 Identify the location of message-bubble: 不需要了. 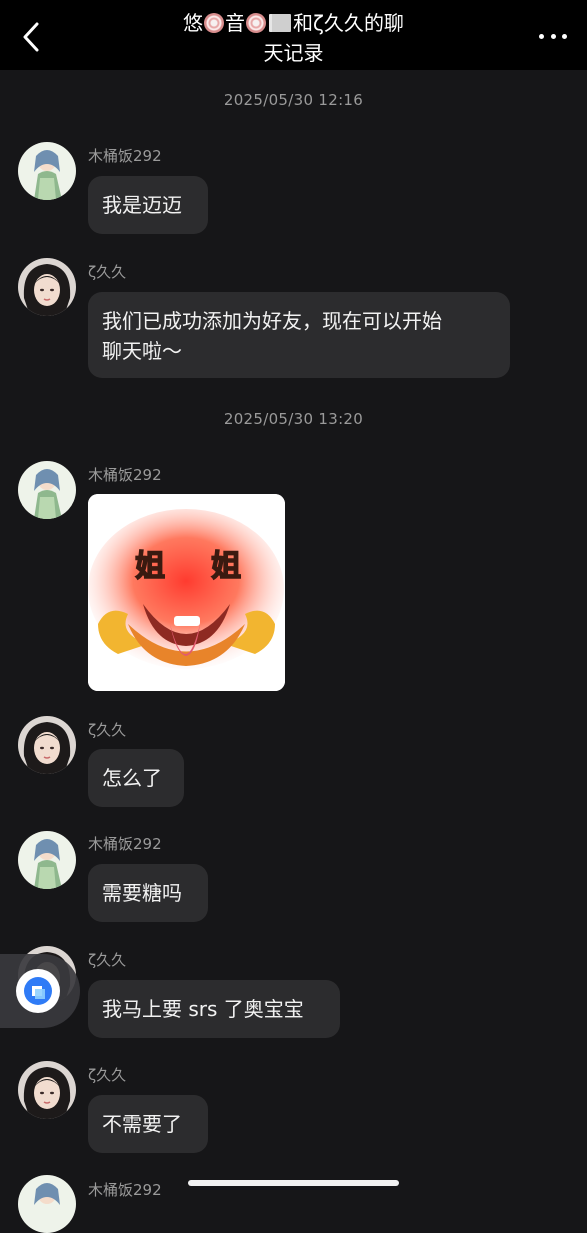
(148, 1124).